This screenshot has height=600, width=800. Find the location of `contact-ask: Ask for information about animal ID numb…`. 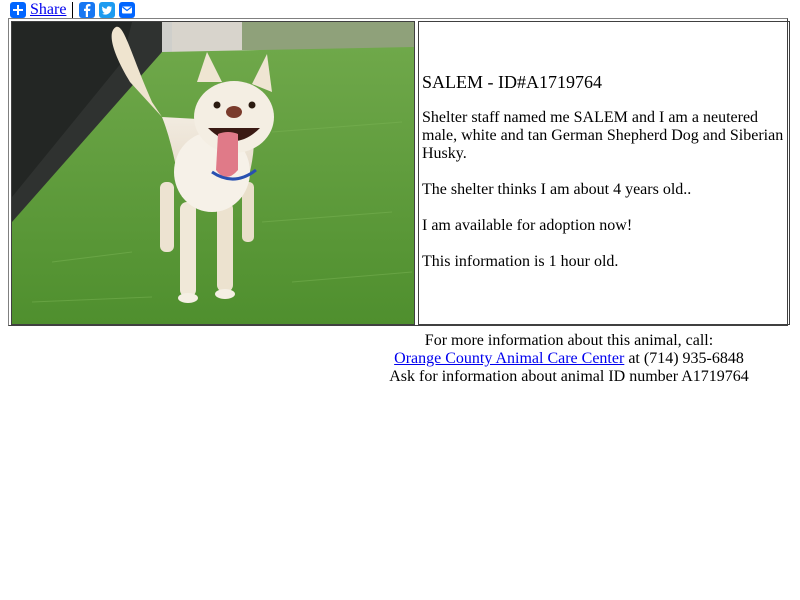

contact-ask: Ask for information about animal ID numb… is located at coordinates (569, 376).